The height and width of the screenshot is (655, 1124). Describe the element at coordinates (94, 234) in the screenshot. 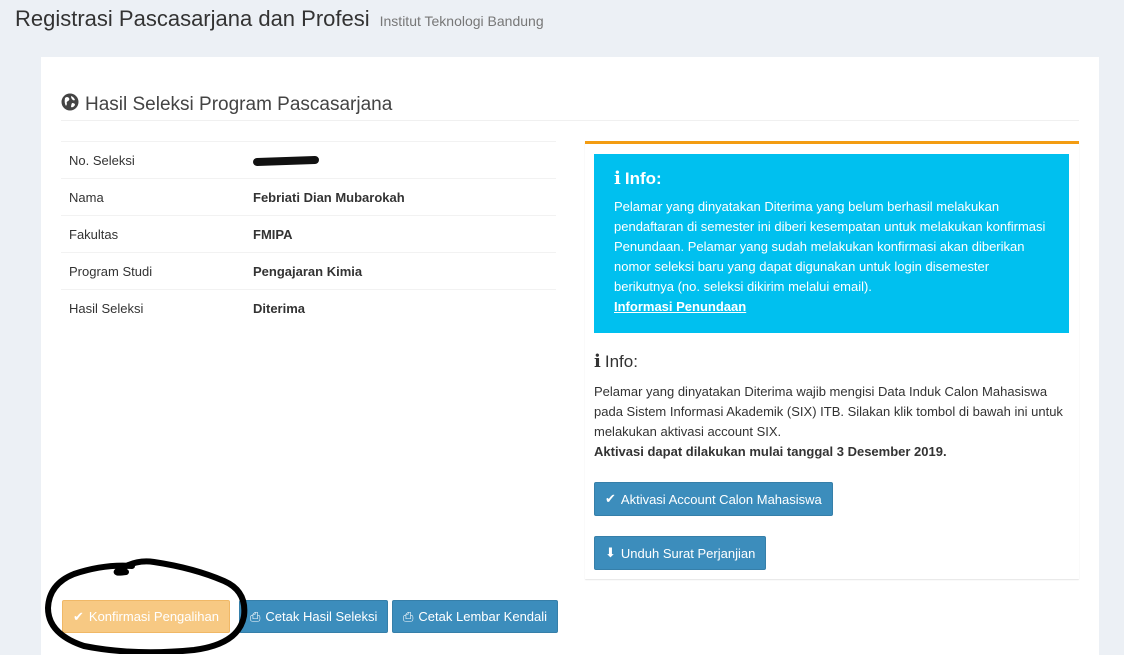

I see `row-label: Fakultas` at that location.